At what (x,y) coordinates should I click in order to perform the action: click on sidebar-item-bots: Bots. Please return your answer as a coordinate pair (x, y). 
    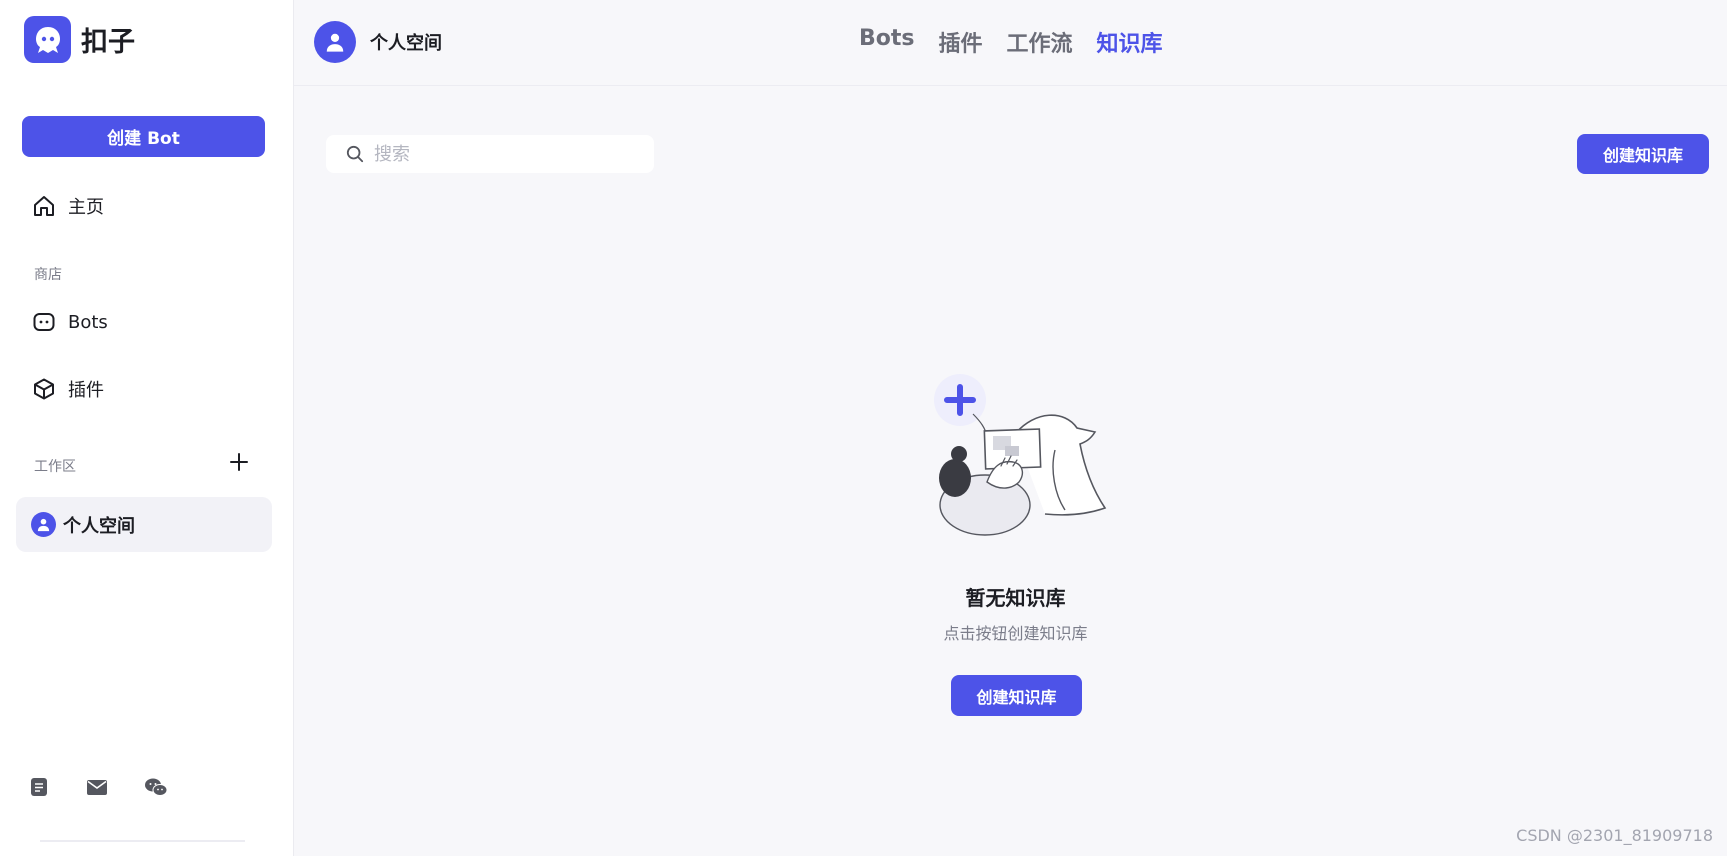
    Looking at the image, I should click on (70, 322).